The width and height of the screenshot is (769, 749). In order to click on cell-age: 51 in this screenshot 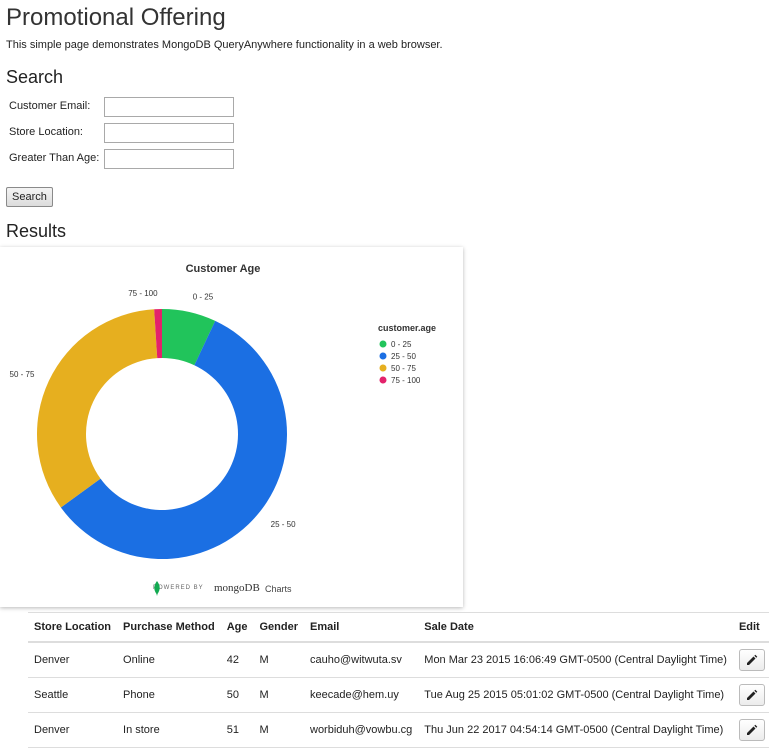, I will do `click(237, 730)`.